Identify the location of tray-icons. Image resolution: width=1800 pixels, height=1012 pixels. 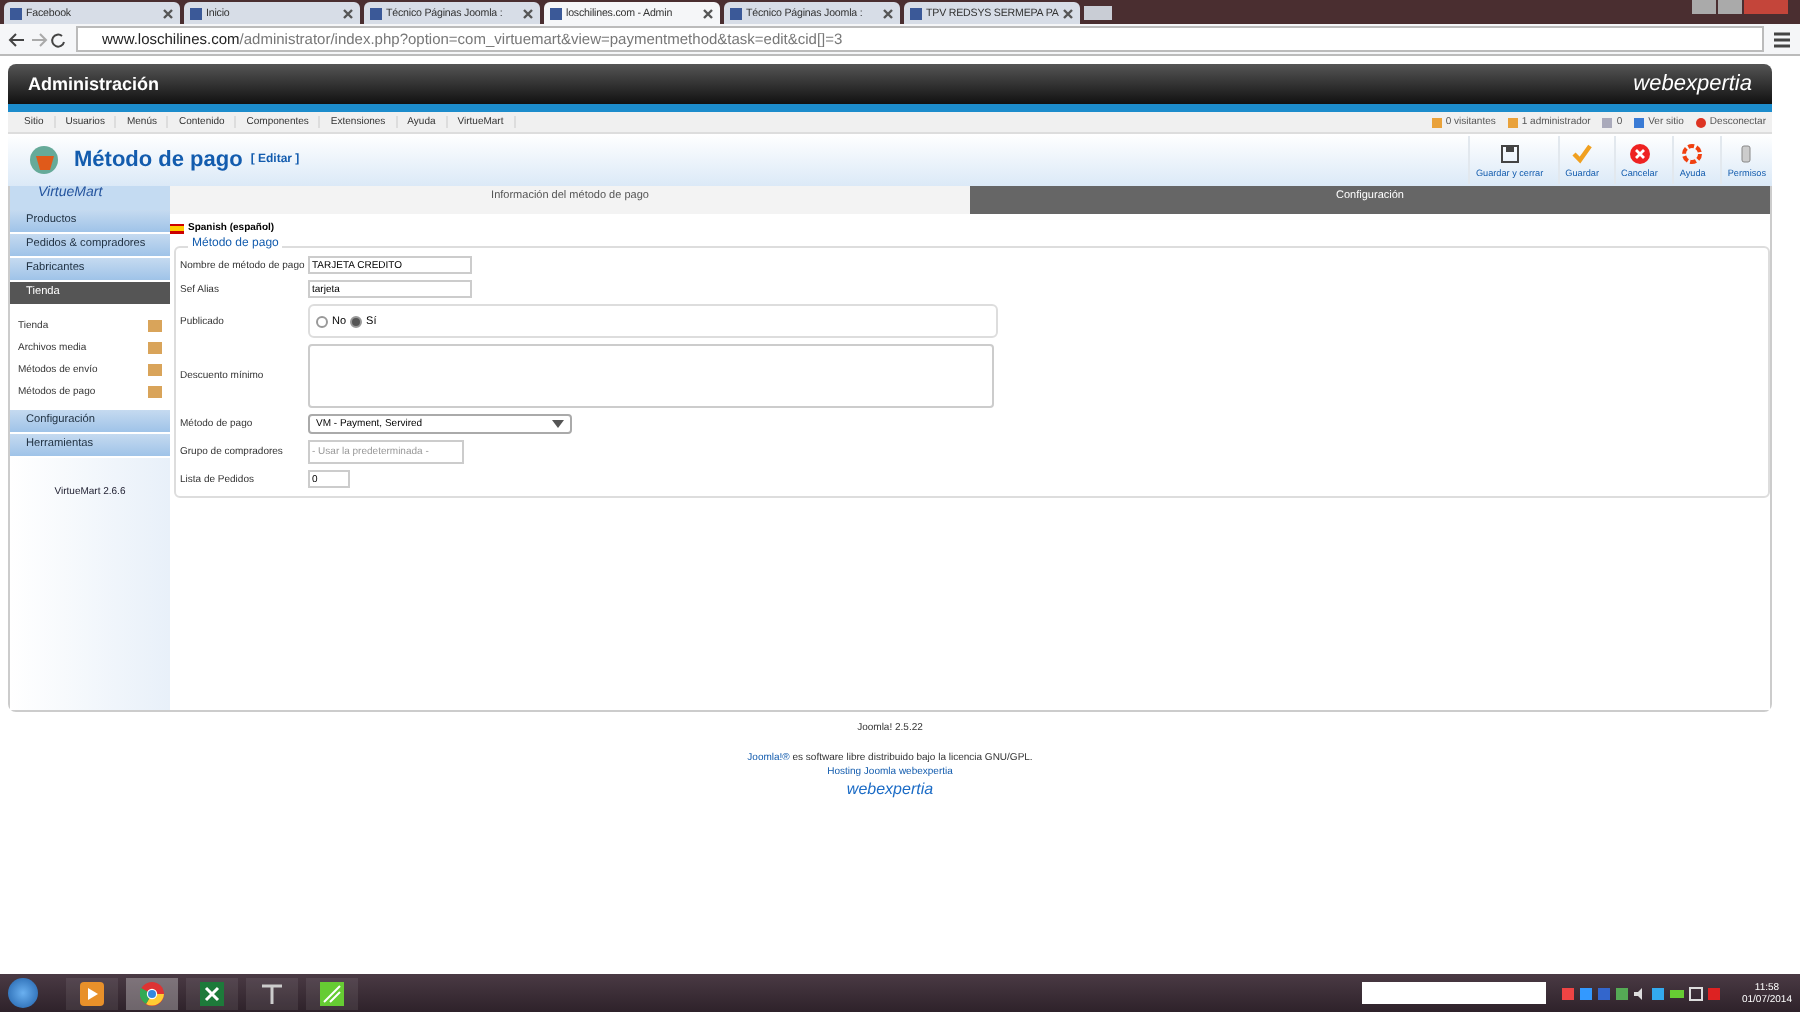
(1641, 993).